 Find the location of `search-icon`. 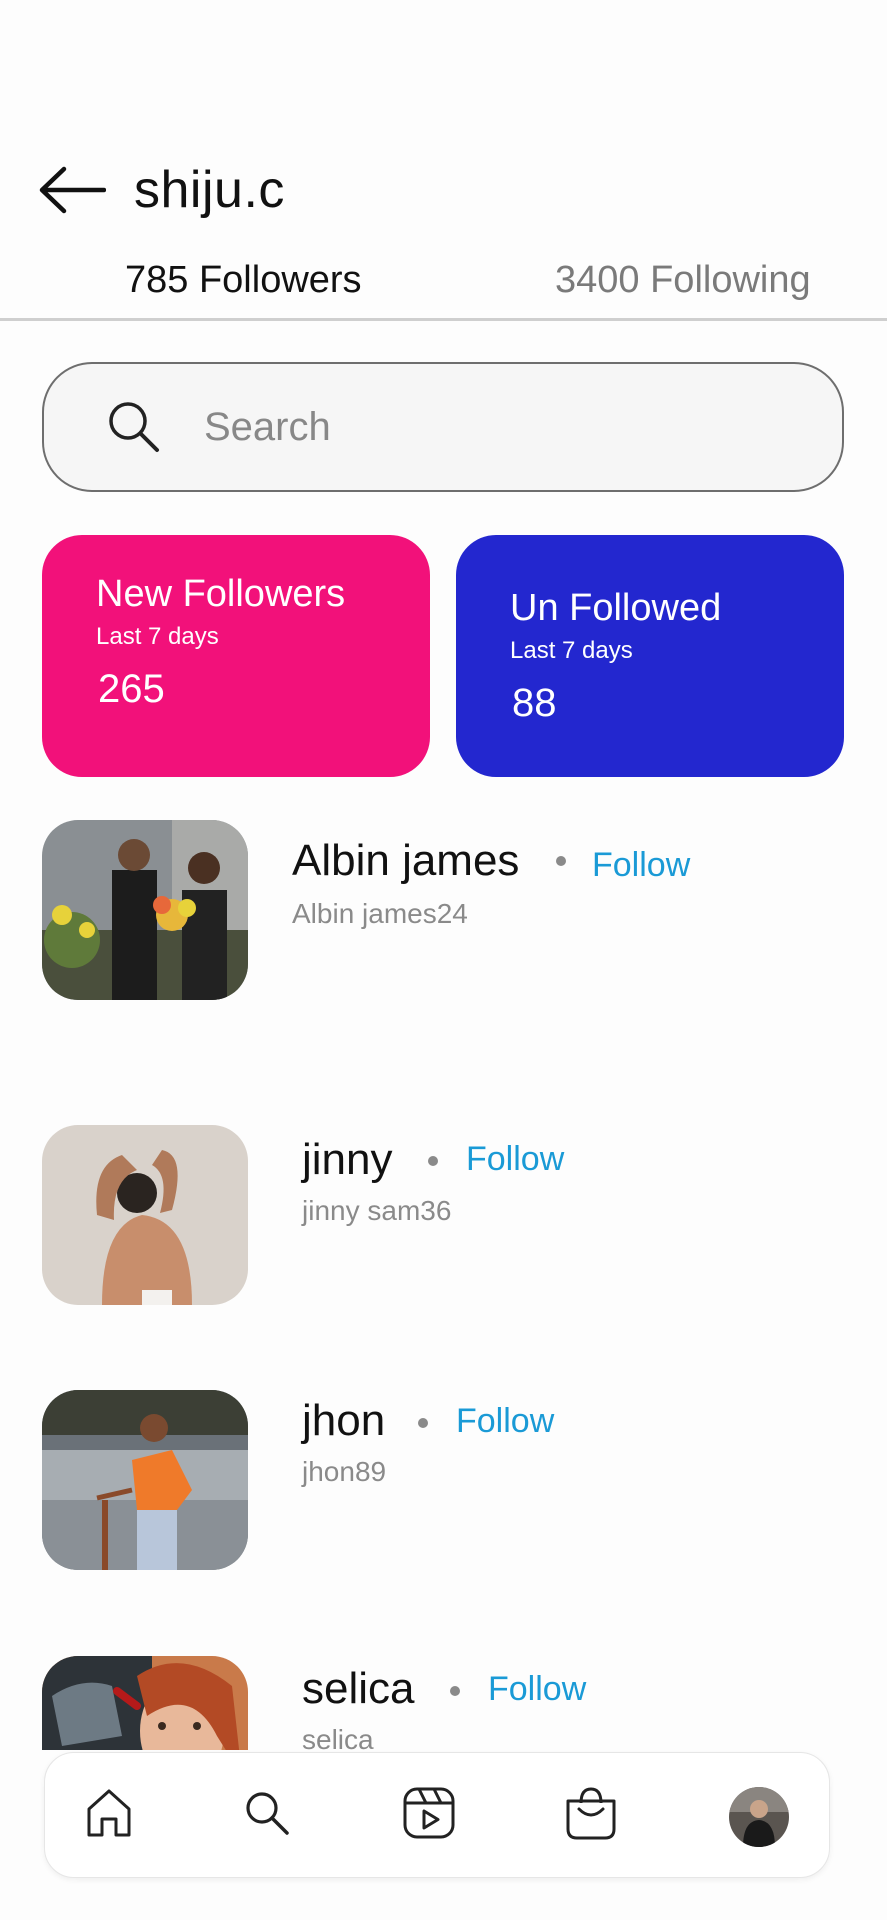

search-icon is located at coordinates (267, 1813).